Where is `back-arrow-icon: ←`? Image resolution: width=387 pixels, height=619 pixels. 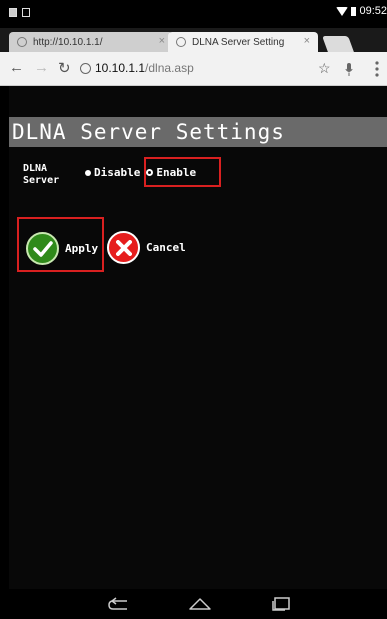
back-arrow-icon: ← is located at coordinates (16, 67).